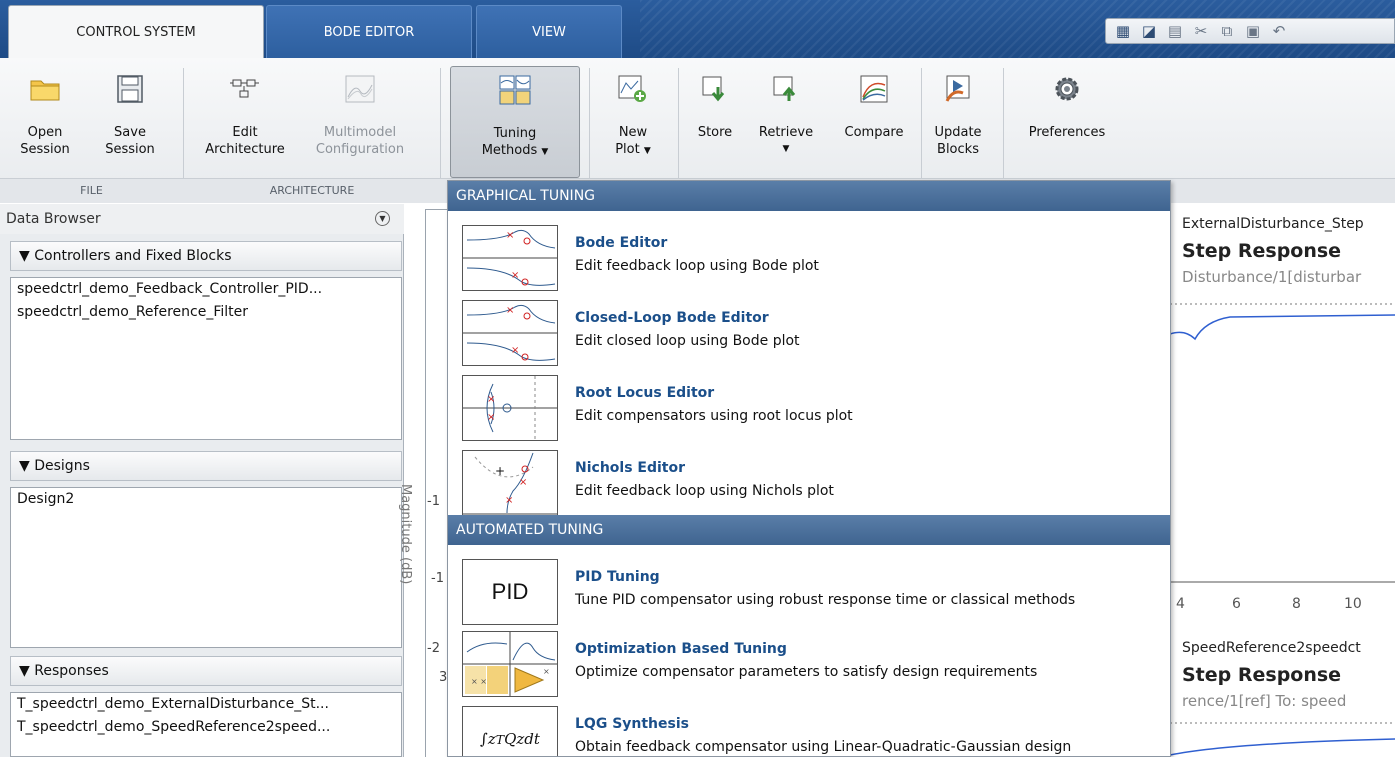  What do you see at coordinates (515, 90) in the screenshot?
I see `tuning-methods-icon` at bounding box center [515, 90].